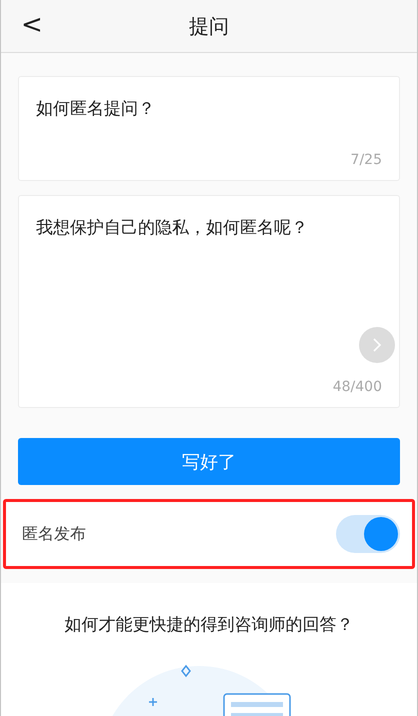  Describe the element at coordinates (32, 25) in the screenshot. I see `back-button: <` at that location.